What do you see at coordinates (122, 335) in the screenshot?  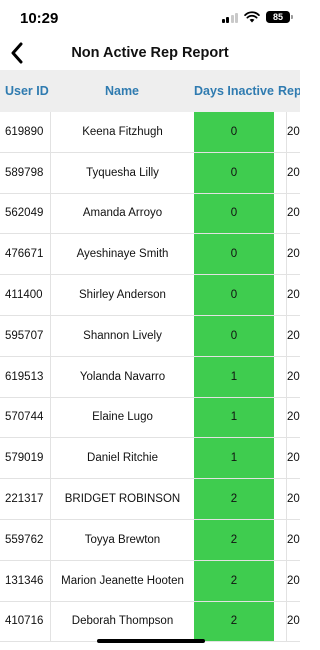 I see `cell-name: Shannon Lively` at bounding box center [122, 335].